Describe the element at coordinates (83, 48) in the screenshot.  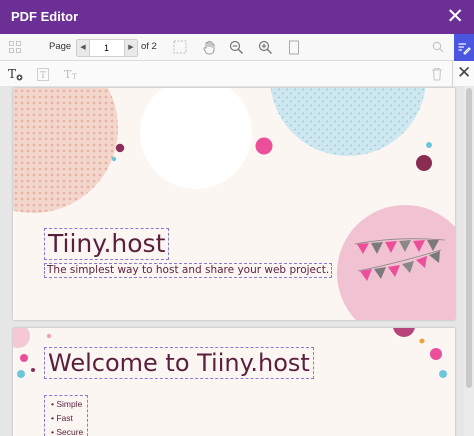
I see `prev-page-button: ◀` at that location.